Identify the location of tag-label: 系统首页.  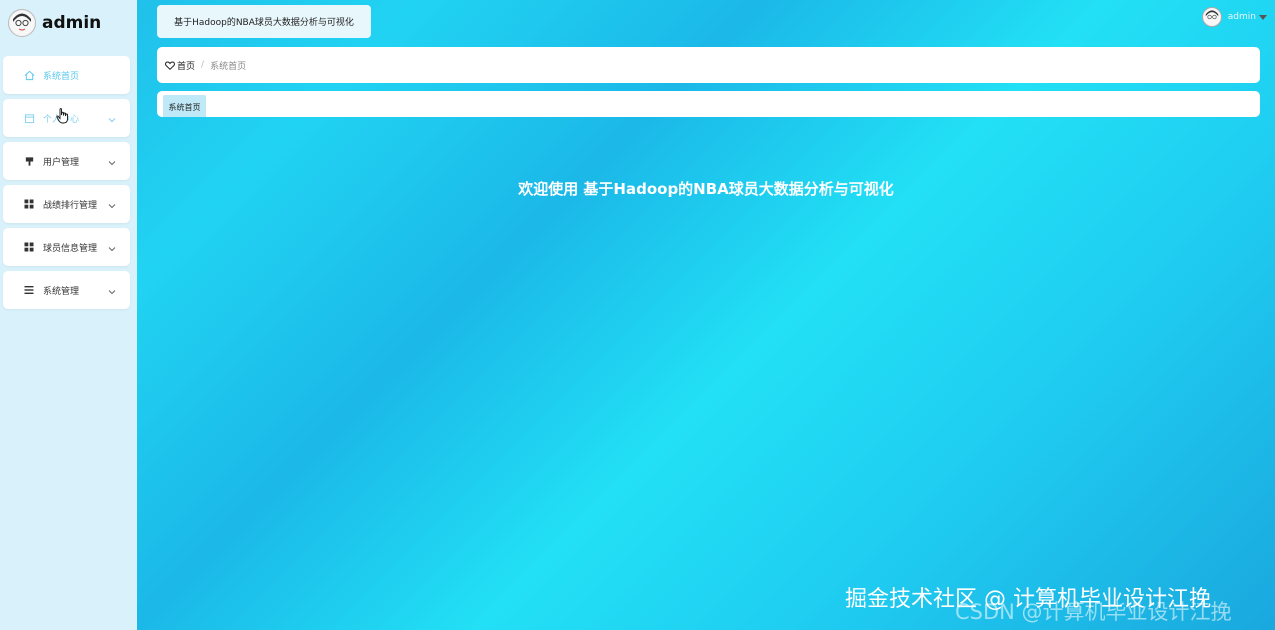
(184, 107).